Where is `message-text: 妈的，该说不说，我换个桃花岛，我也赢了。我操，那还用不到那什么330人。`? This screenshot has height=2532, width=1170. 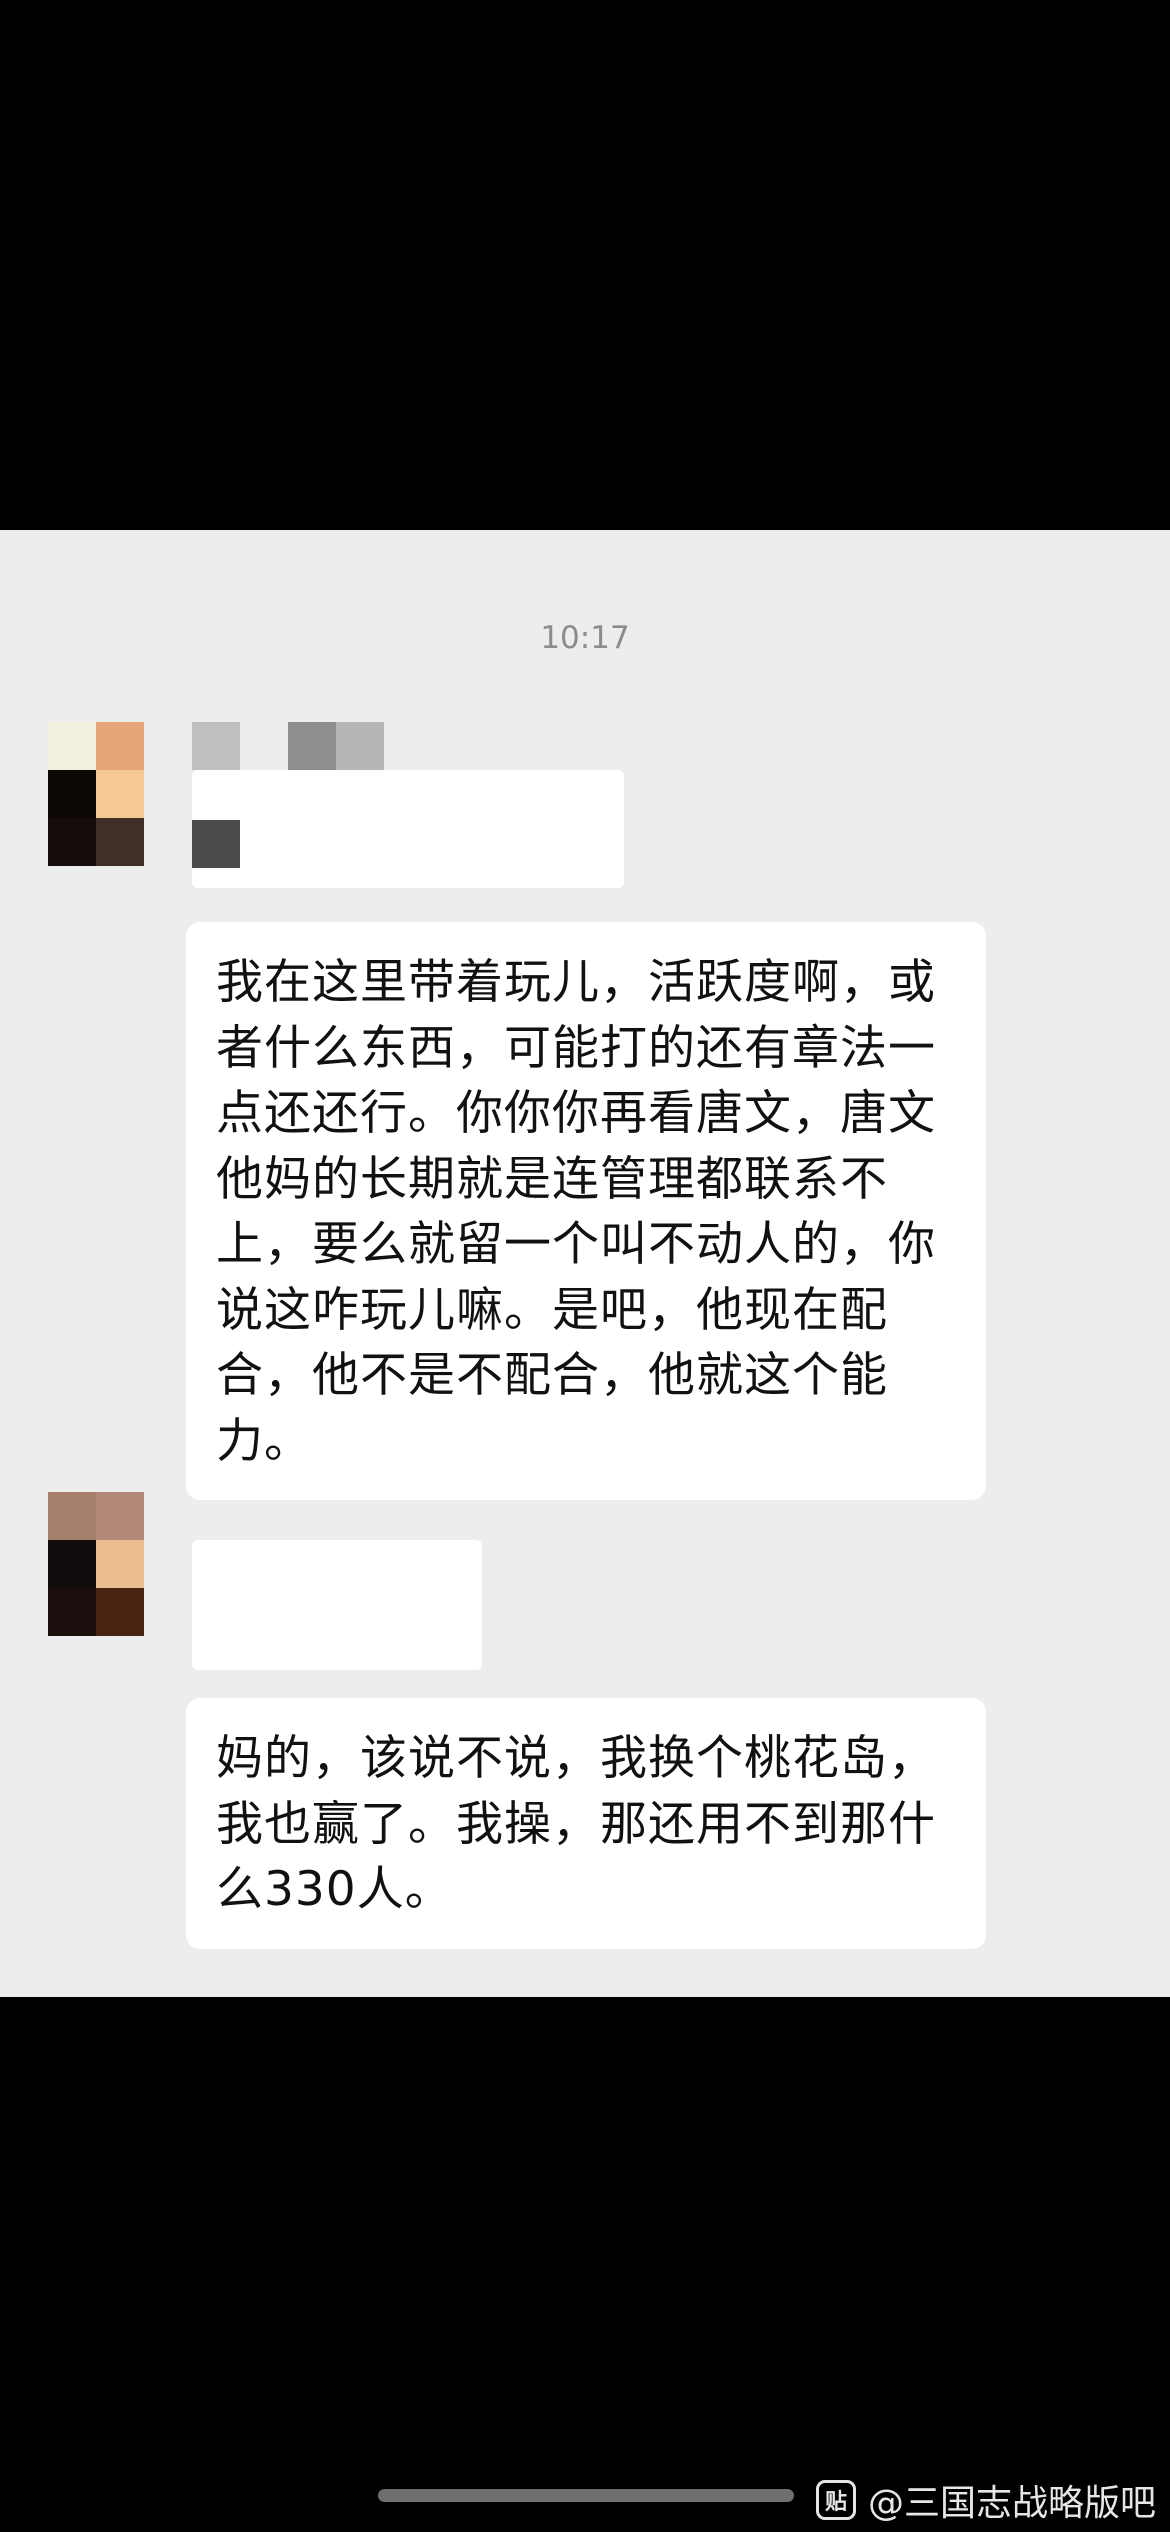 message-text: 妈的，该说不说，我换个桃花岛，我也赢了。我操，那还用不到那什么330人。 is located at coordinates (576, 1824).